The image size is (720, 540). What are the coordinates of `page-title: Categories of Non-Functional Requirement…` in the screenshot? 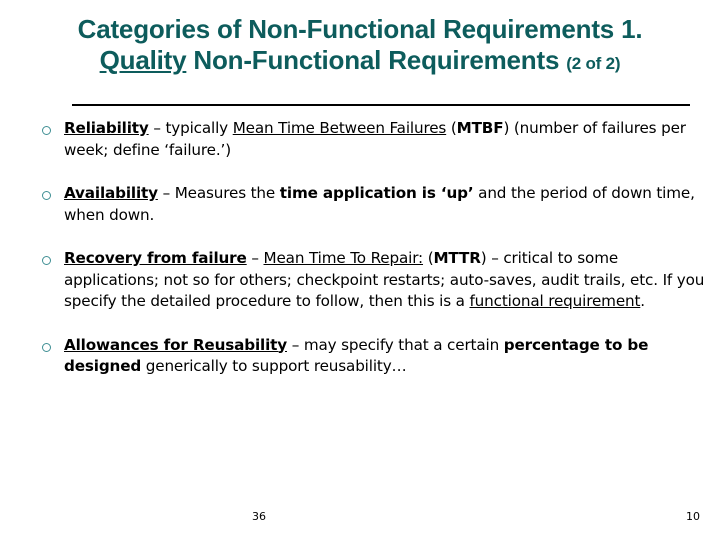 It's located at (360, 39).